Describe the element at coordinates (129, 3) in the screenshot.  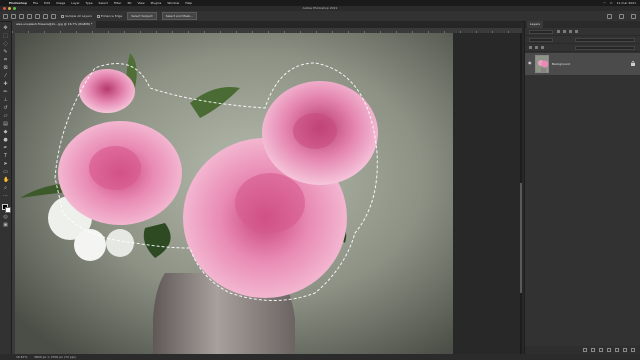
I see `menu-item-3d: 3D` at that location.